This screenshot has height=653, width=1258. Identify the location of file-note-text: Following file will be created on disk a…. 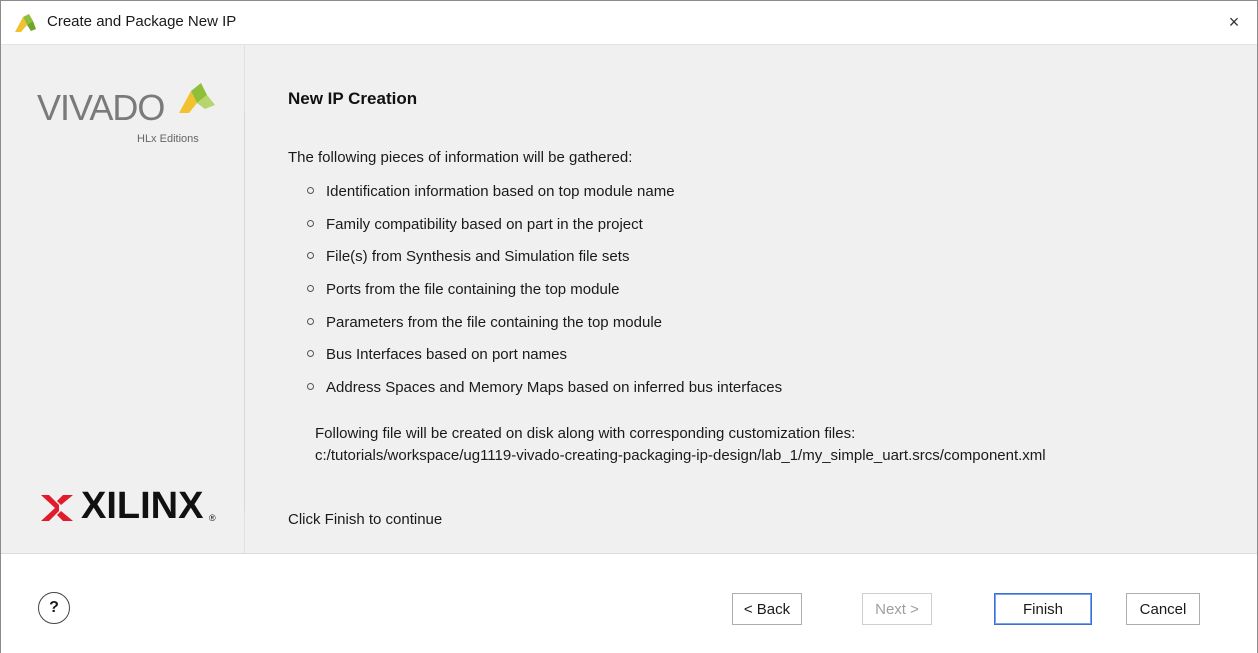
(585, 433).